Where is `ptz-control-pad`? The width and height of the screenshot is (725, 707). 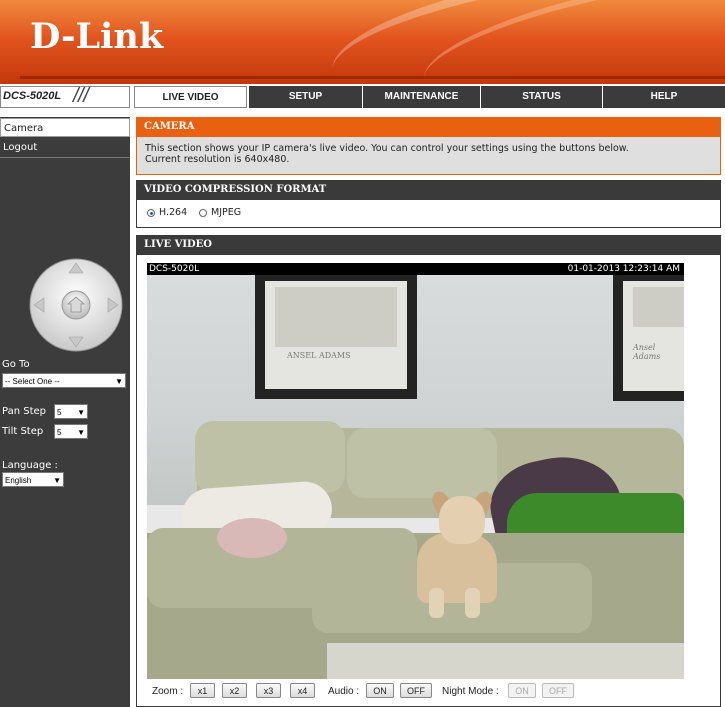
ptz-control-pad is located at coordinates (76, 305).